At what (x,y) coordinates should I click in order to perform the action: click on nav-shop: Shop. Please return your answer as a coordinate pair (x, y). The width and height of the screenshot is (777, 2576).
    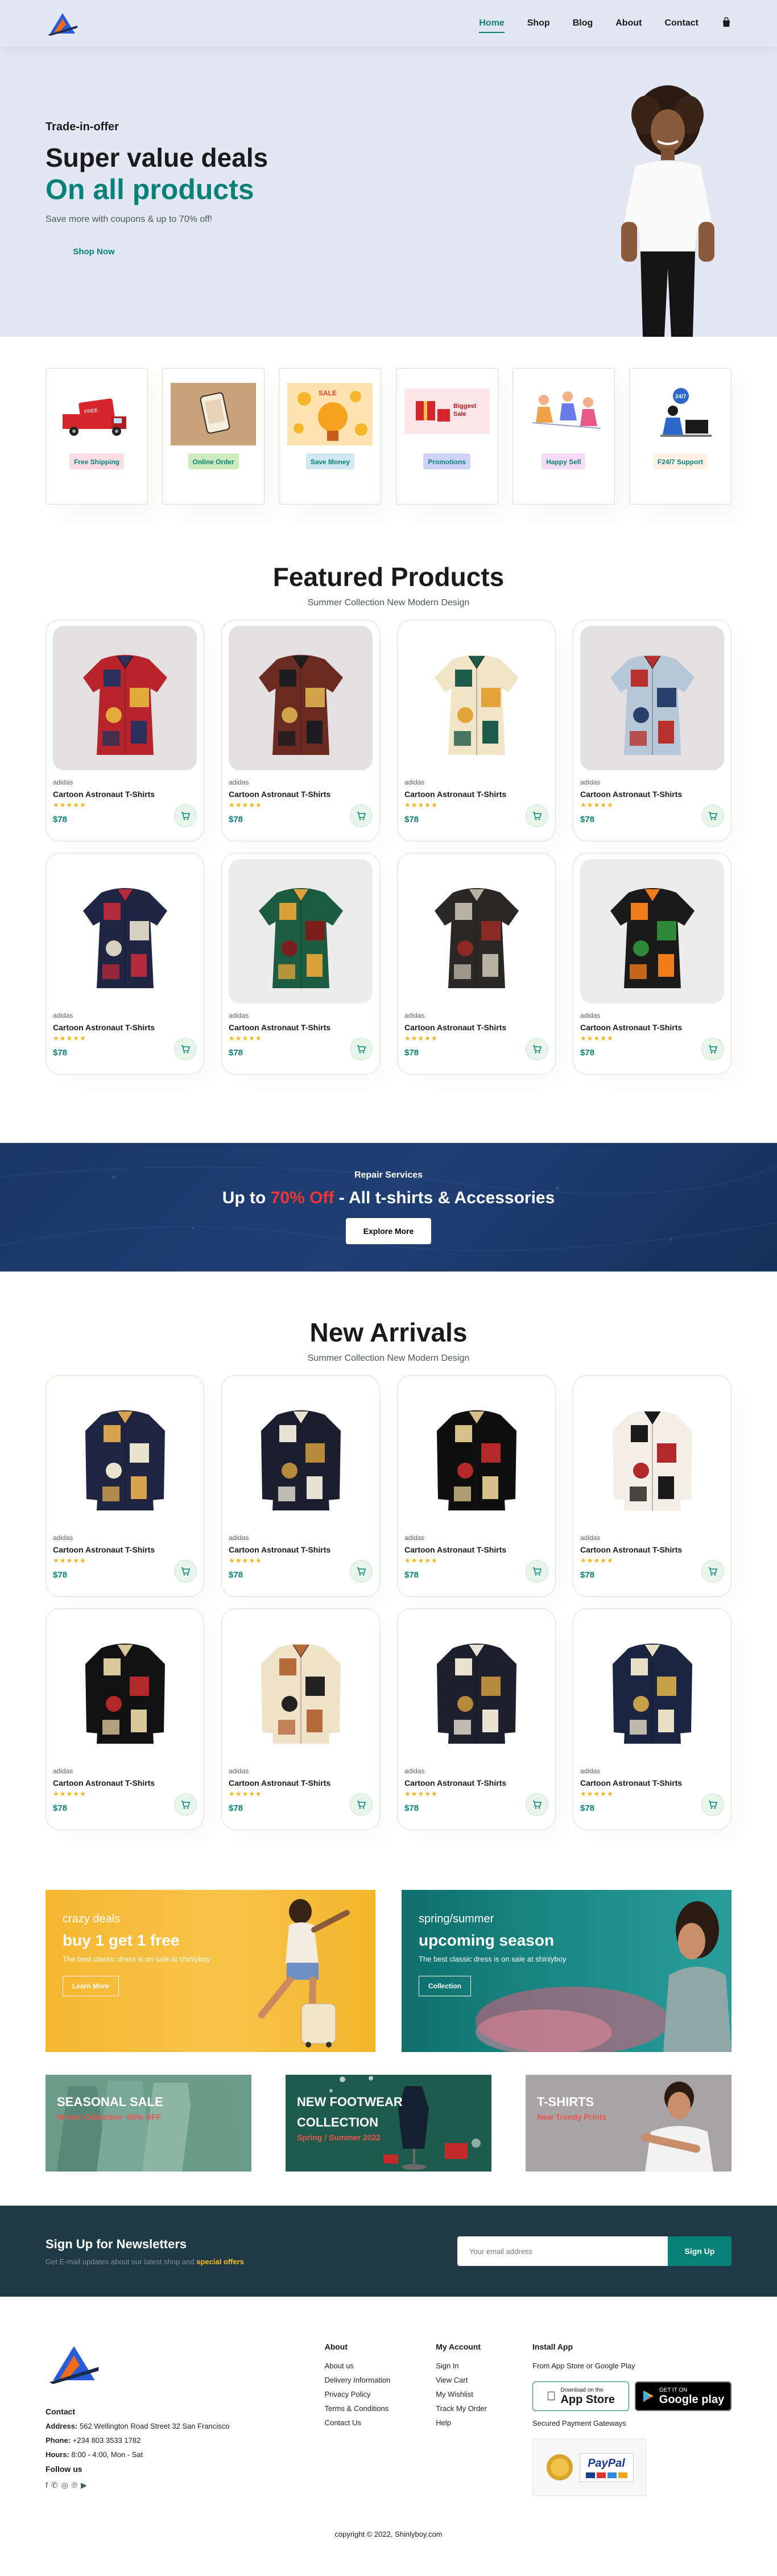
    Looking at the image, I should click on (538, 24).